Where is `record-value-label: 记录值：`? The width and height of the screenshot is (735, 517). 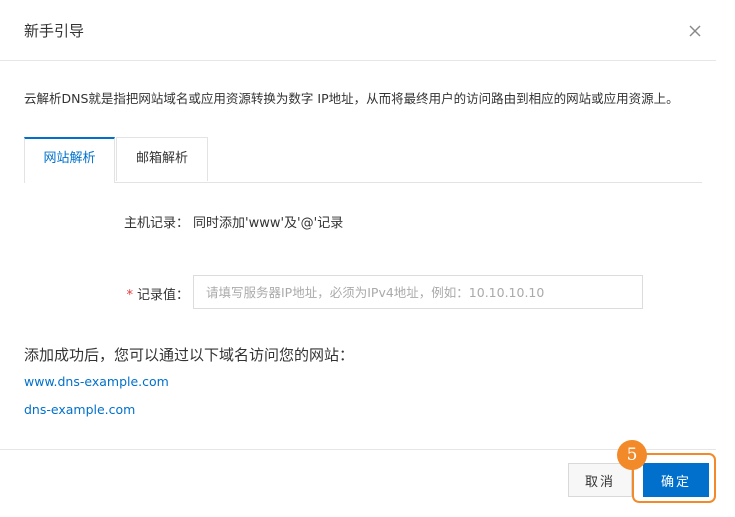
record-value-label: 记录值： is located at coordinates (162, 295).